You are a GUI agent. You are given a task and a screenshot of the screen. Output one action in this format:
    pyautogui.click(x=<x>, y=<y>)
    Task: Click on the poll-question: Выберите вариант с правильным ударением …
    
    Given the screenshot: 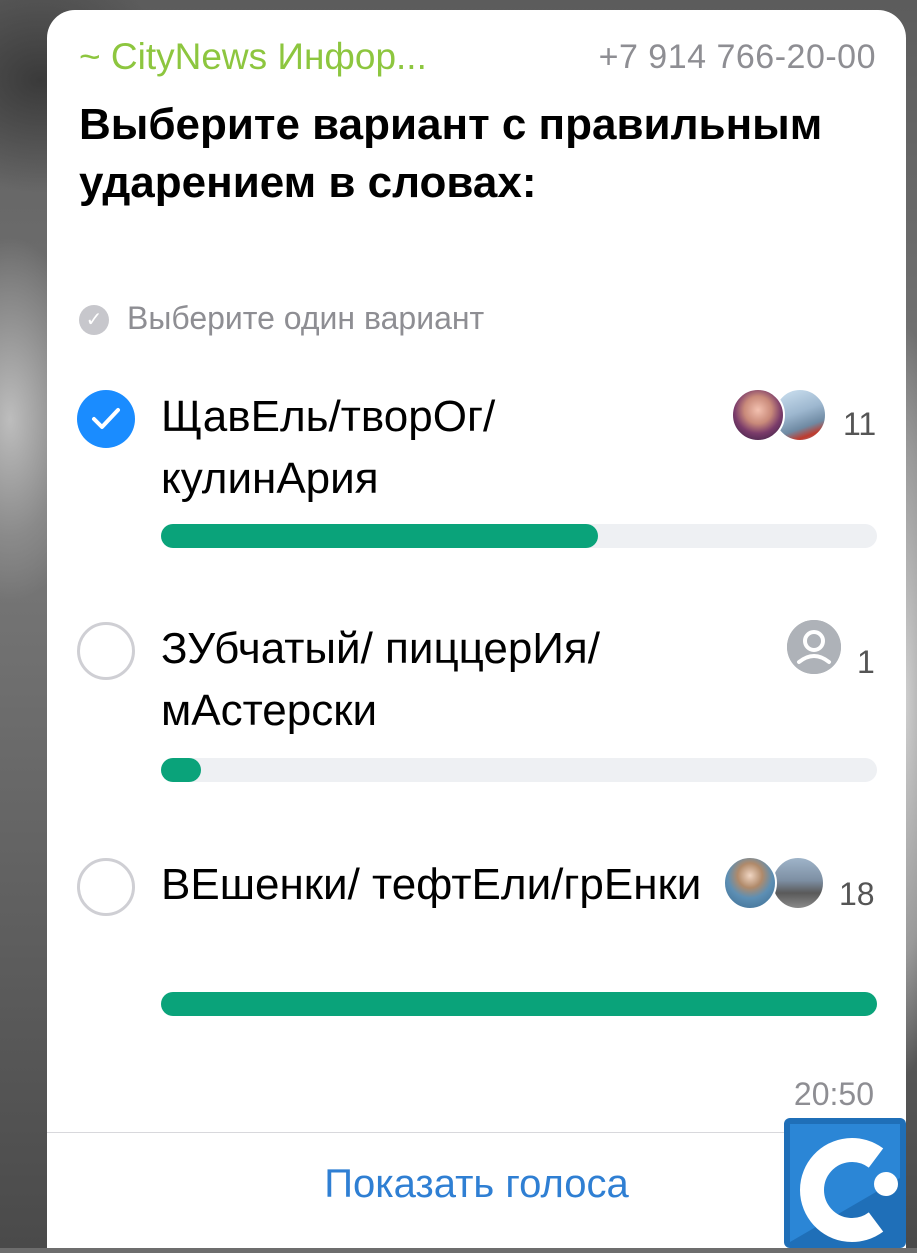 What is the action you would take?
    pyautogui.click(x=451, y=153)
    